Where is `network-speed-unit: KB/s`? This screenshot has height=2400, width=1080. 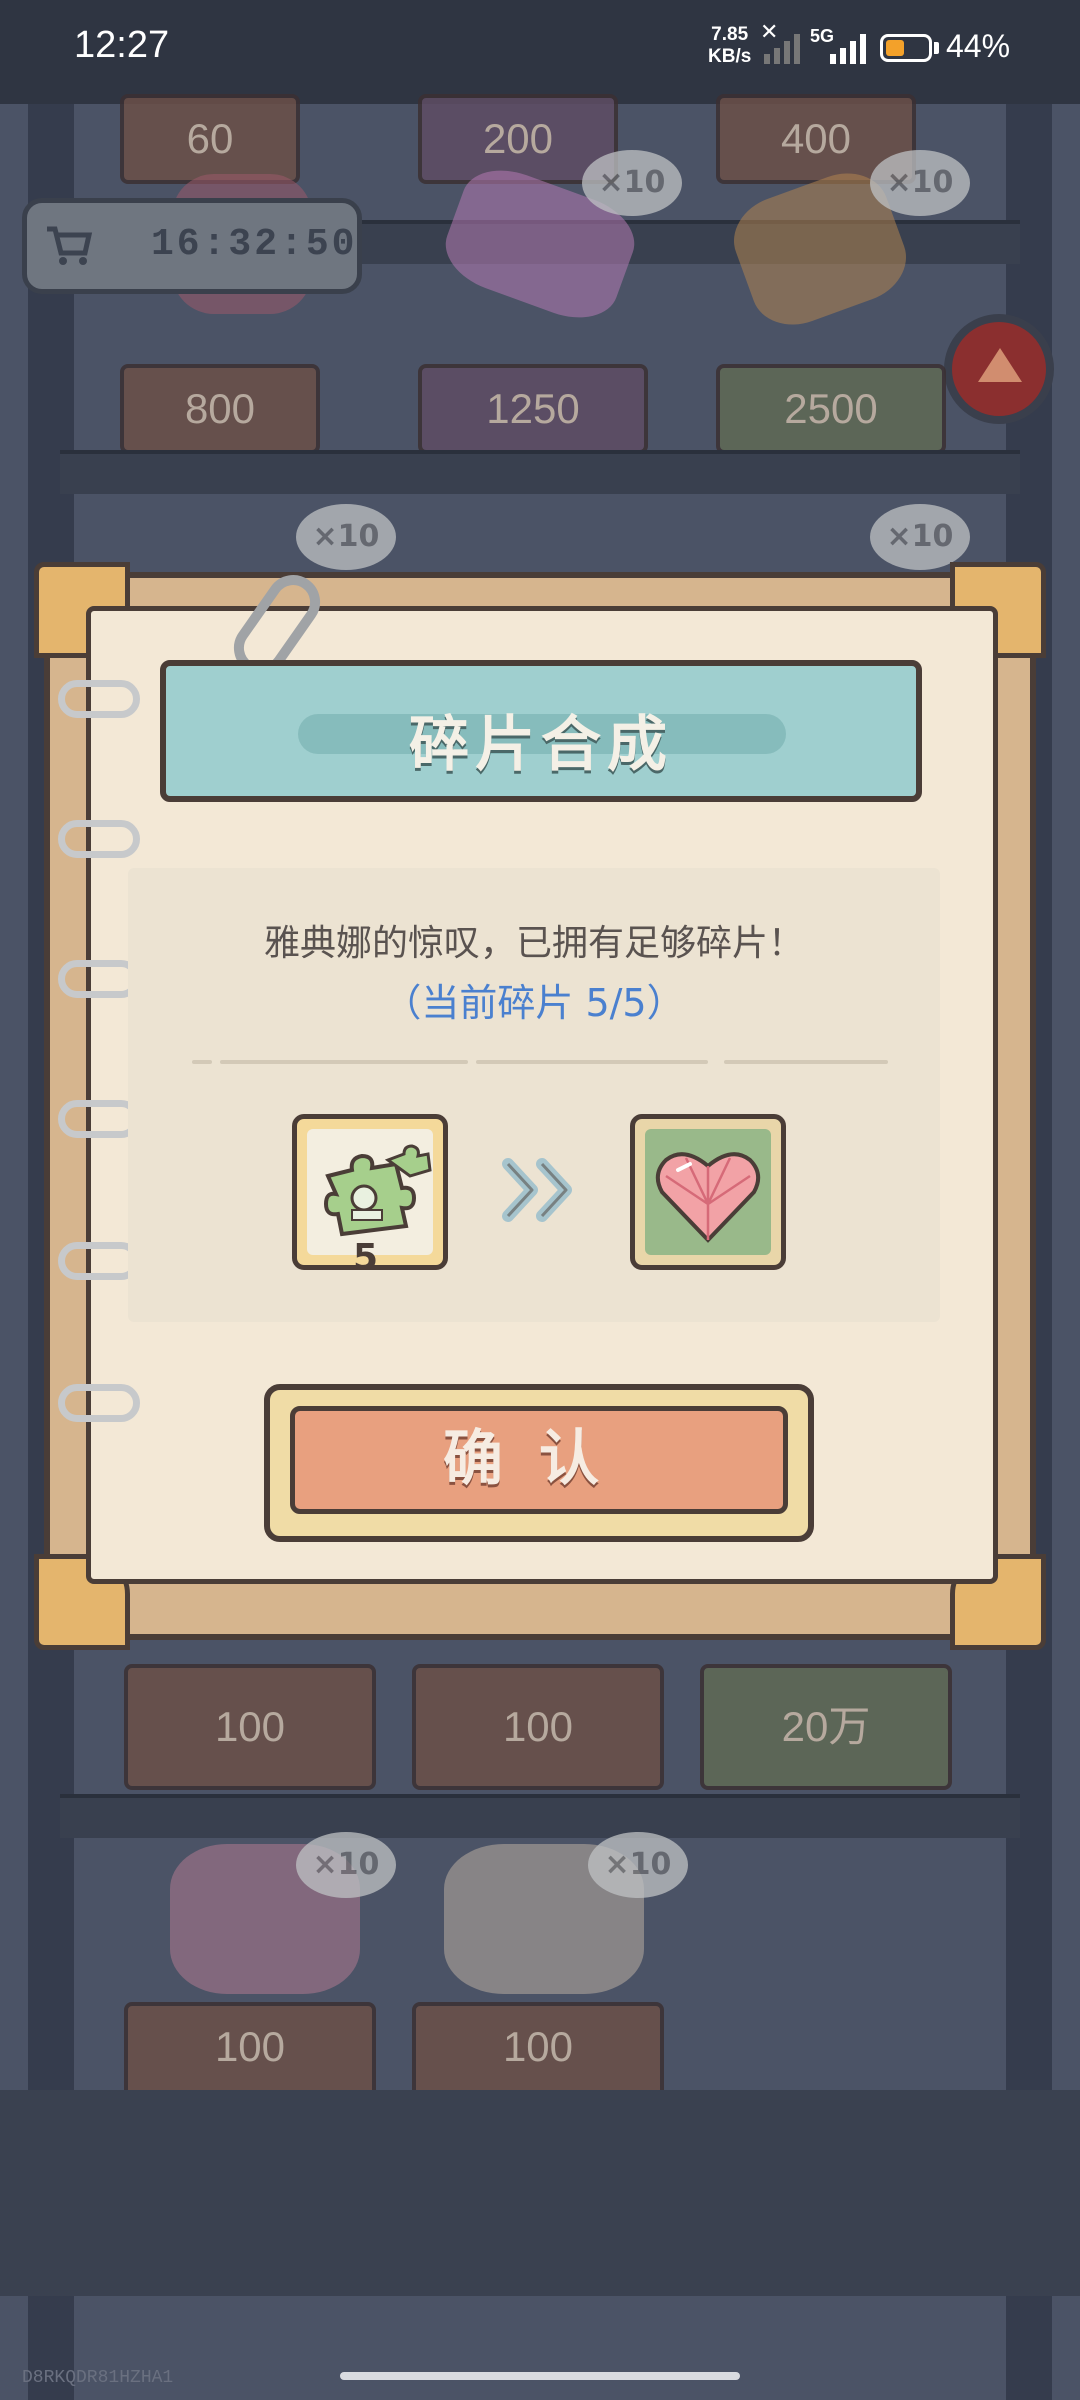 network-speed-unit: KB/s is located at coordinates (730, 56).